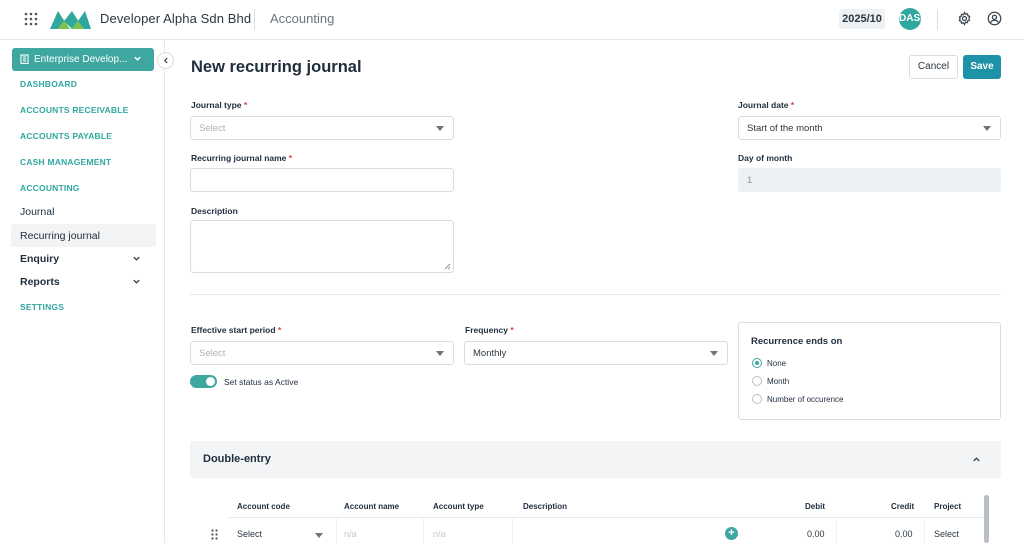 This screenshot has width=1024, height=543. I want to click on radio-month-label: Month, so click(778, 381).